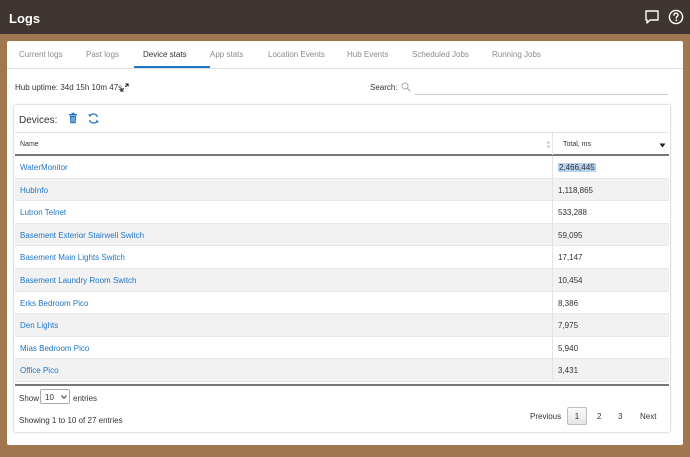 The height and width of the screenshot is (457, 690). I want to click on chevron-down-icon, so click(64, 397).